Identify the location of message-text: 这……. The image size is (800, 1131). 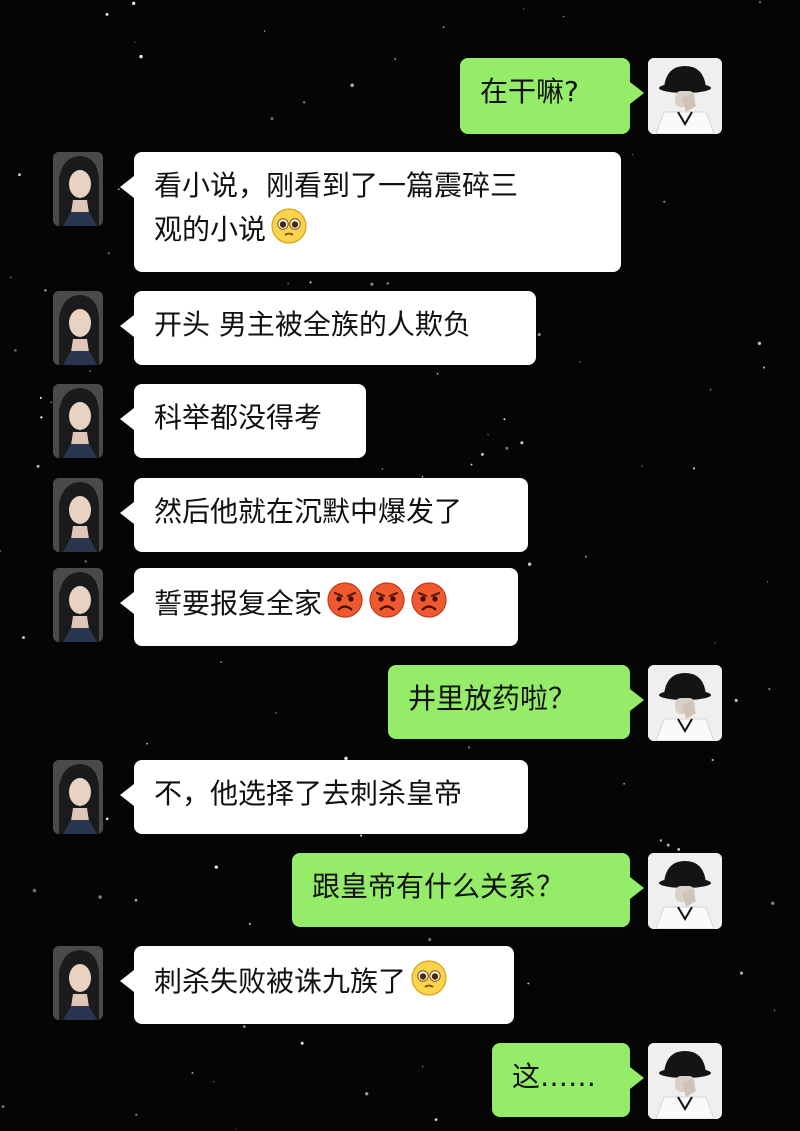
(554, 1076).